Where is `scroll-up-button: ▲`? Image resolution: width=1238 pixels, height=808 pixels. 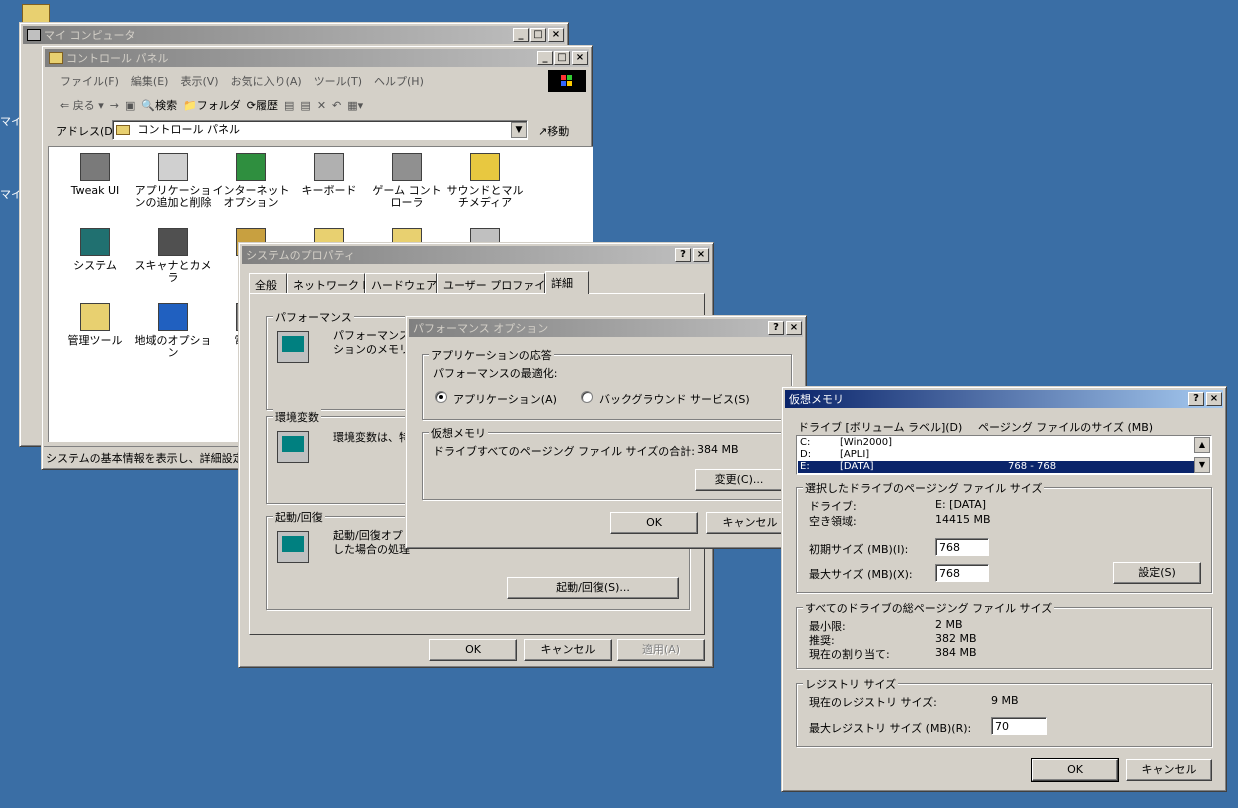 scroll-up-button: ▲ is located at coordinates (1202, 445).